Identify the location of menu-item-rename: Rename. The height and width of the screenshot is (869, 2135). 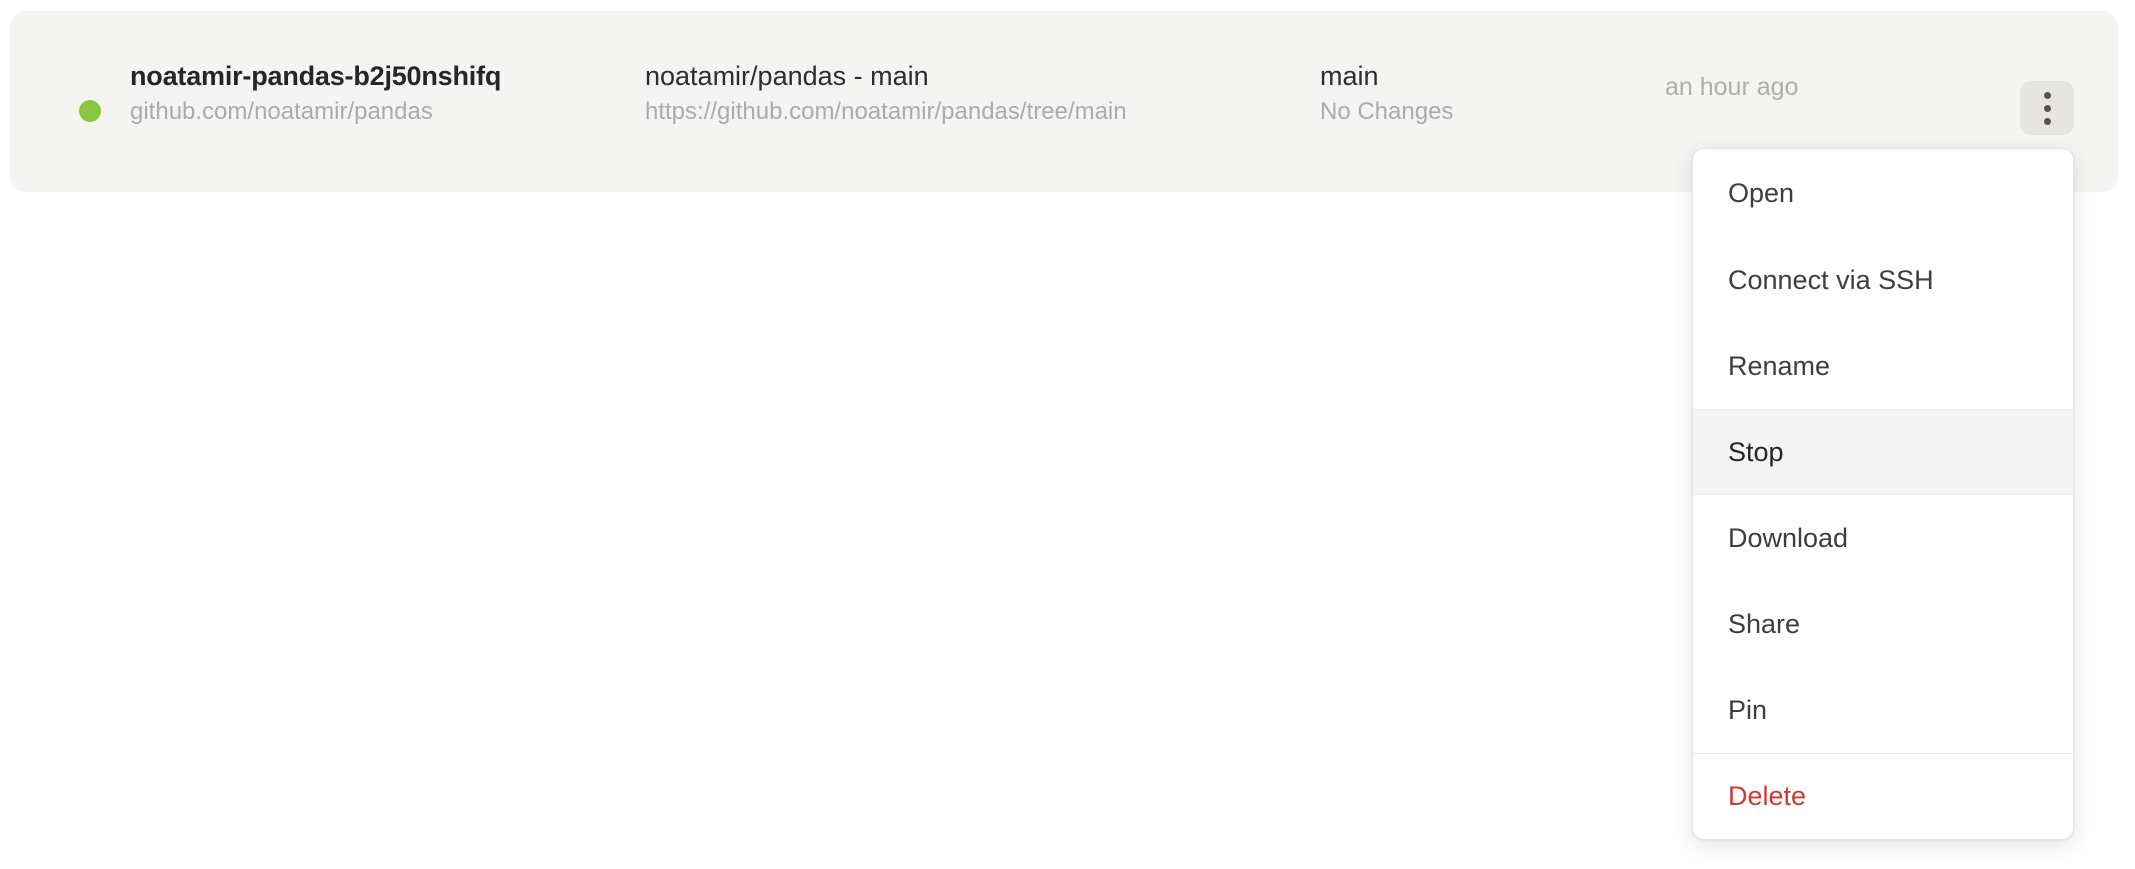
(1883, 366).